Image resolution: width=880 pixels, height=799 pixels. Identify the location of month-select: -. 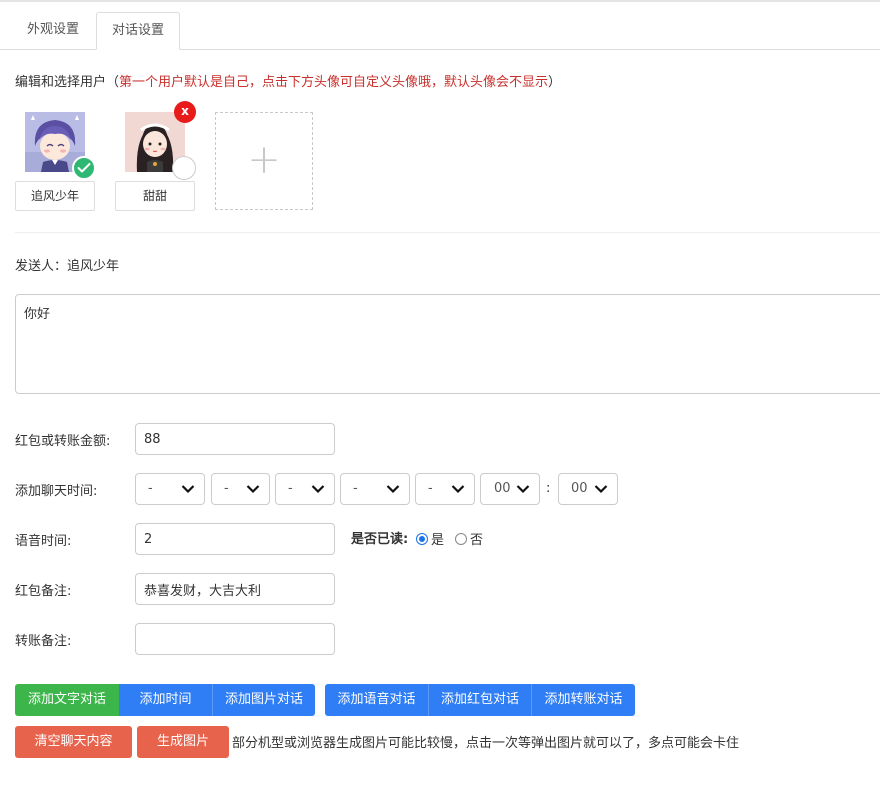
(240, 489).